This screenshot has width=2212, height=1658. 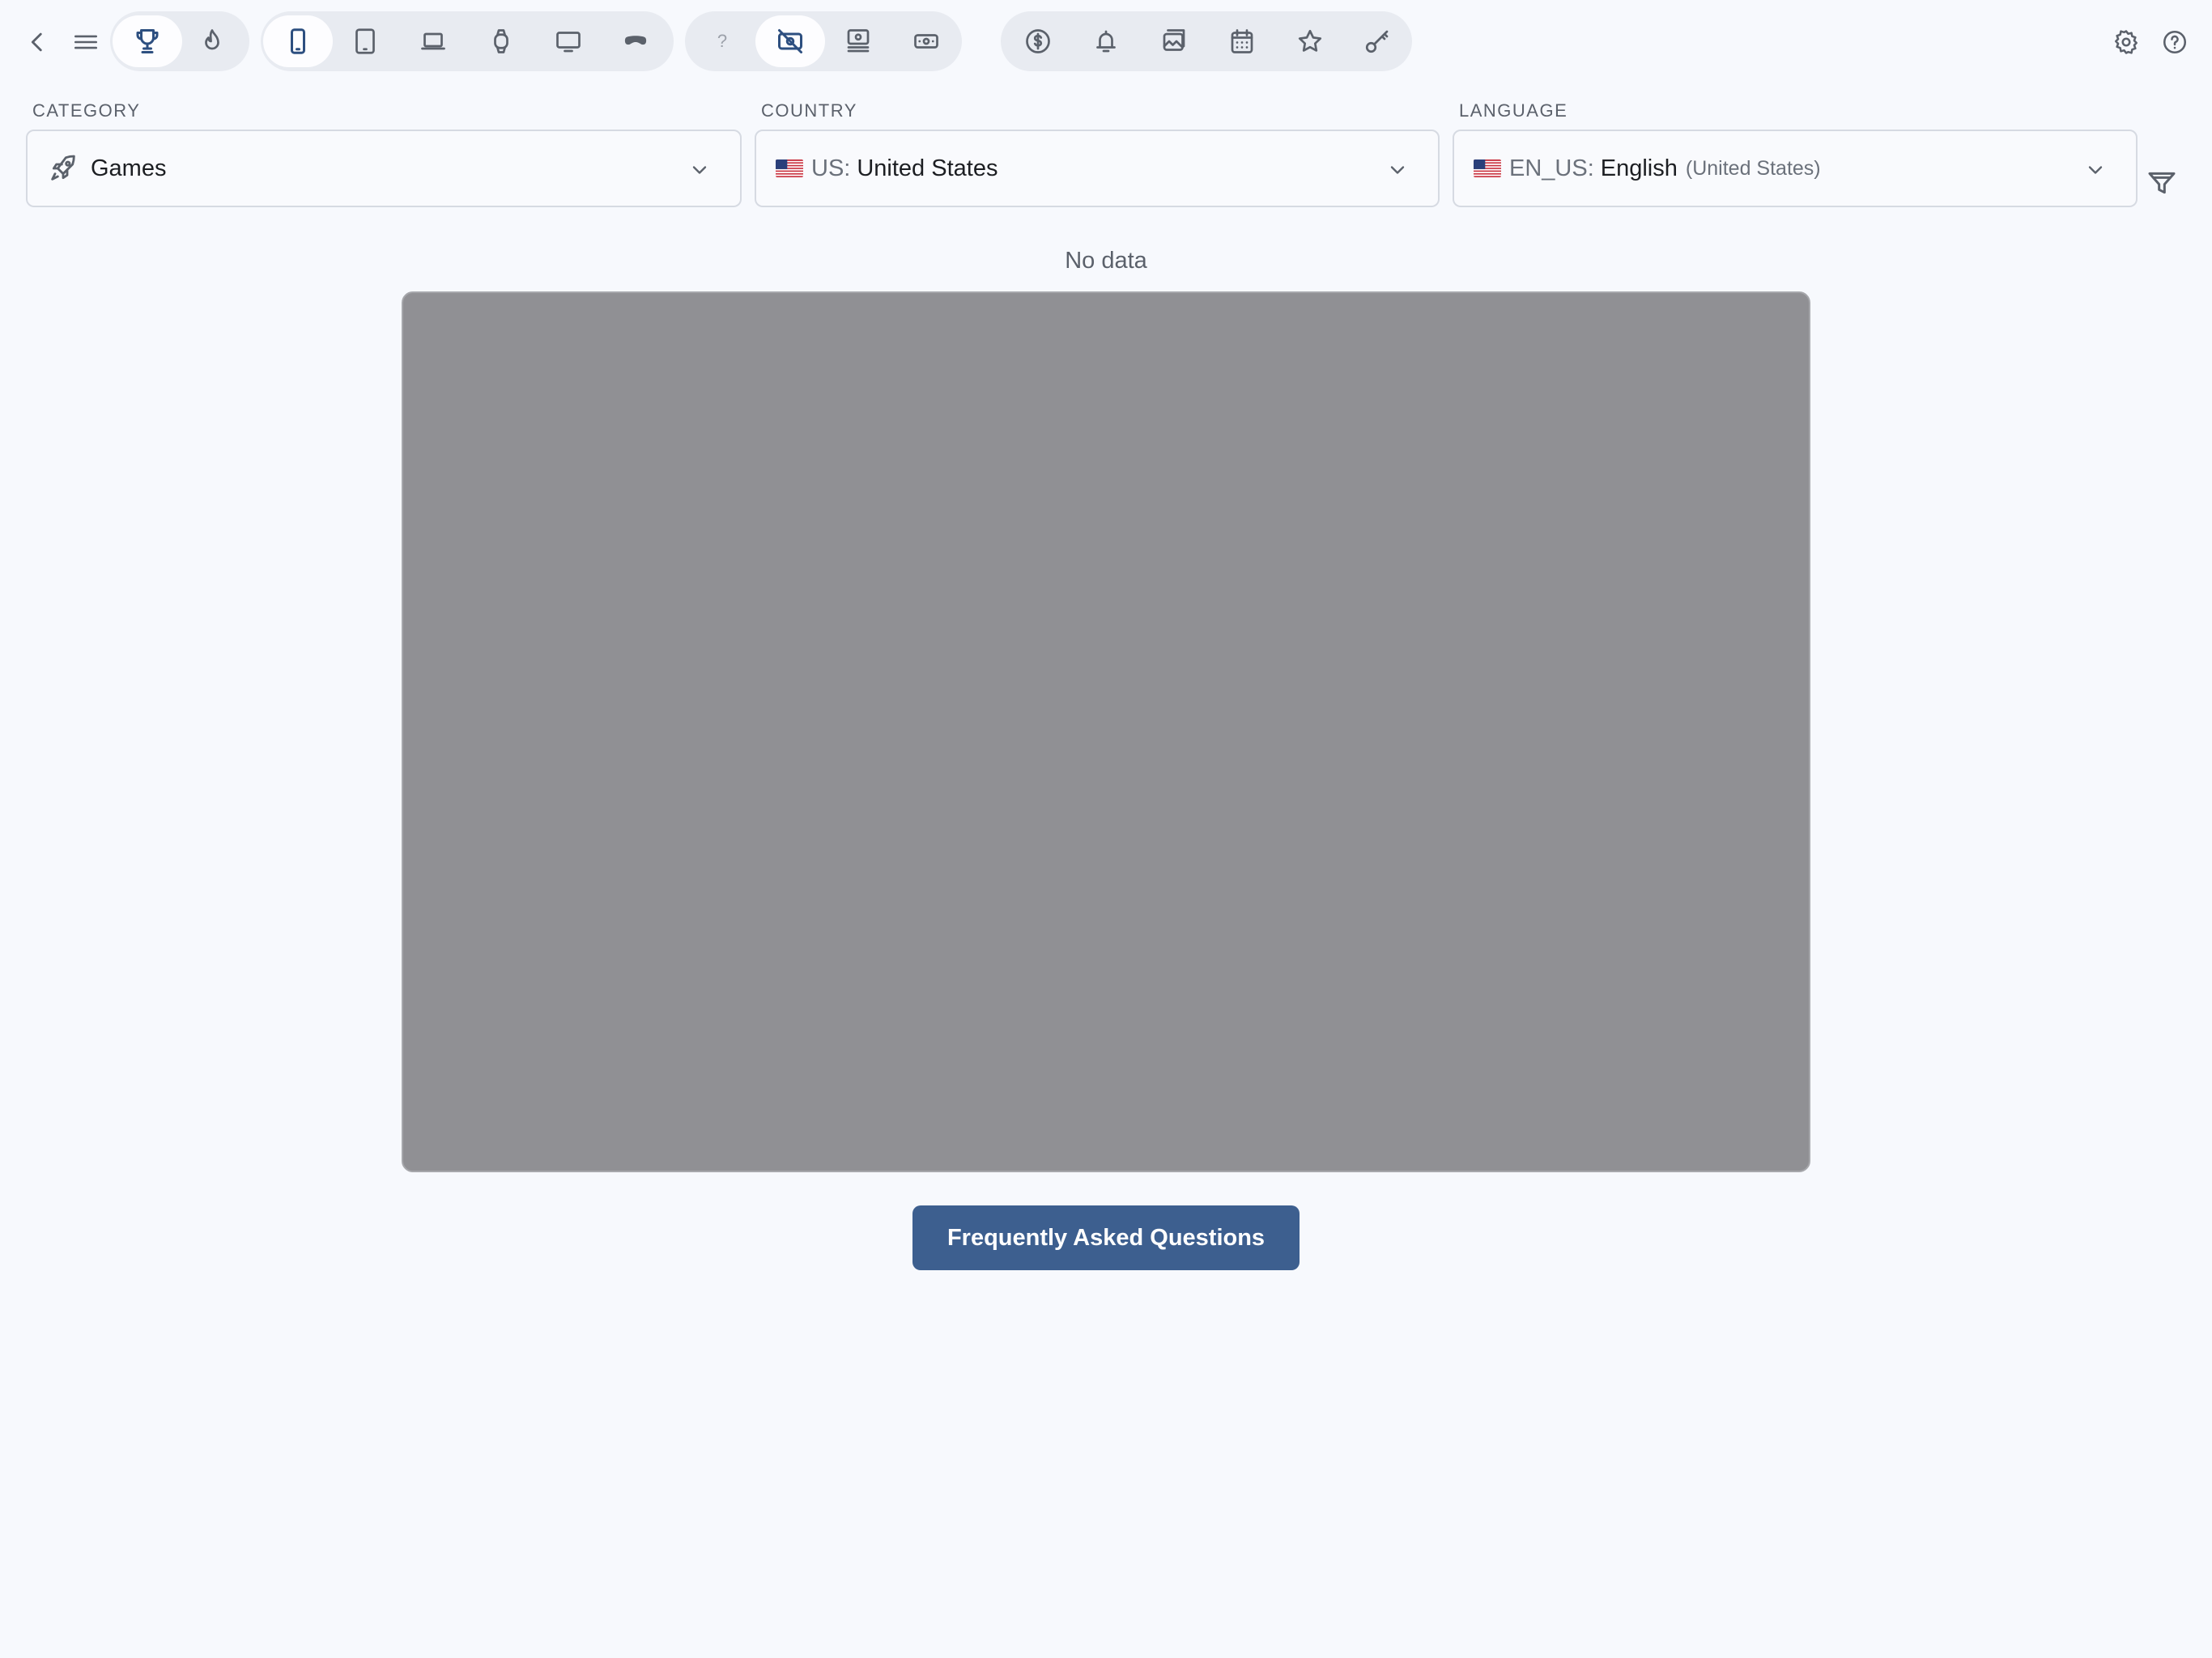 I want to click on price-toggle-group: ?, so click(x=824, y=41).